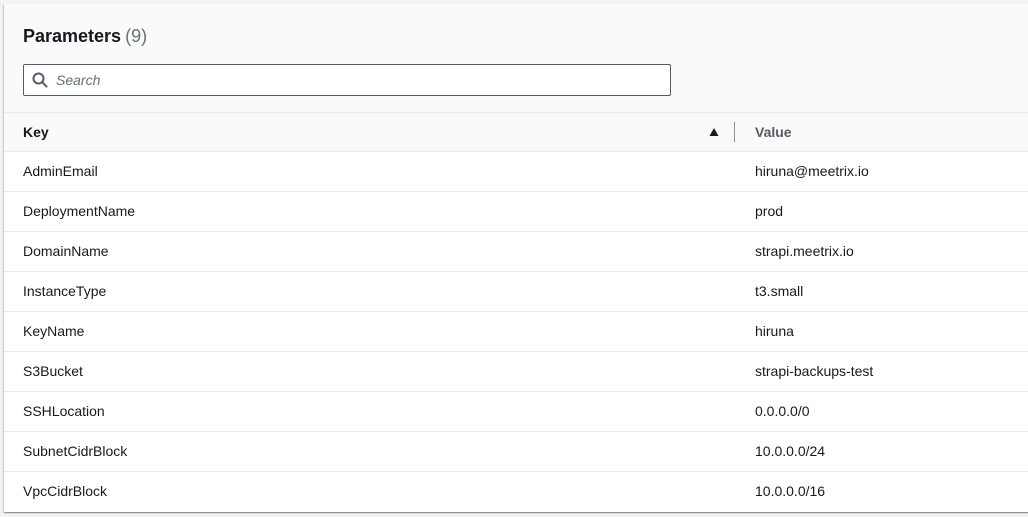  Describe the element at coordinates (72, 36) in the screenshot. I see `title-text: Parameters` at that location.